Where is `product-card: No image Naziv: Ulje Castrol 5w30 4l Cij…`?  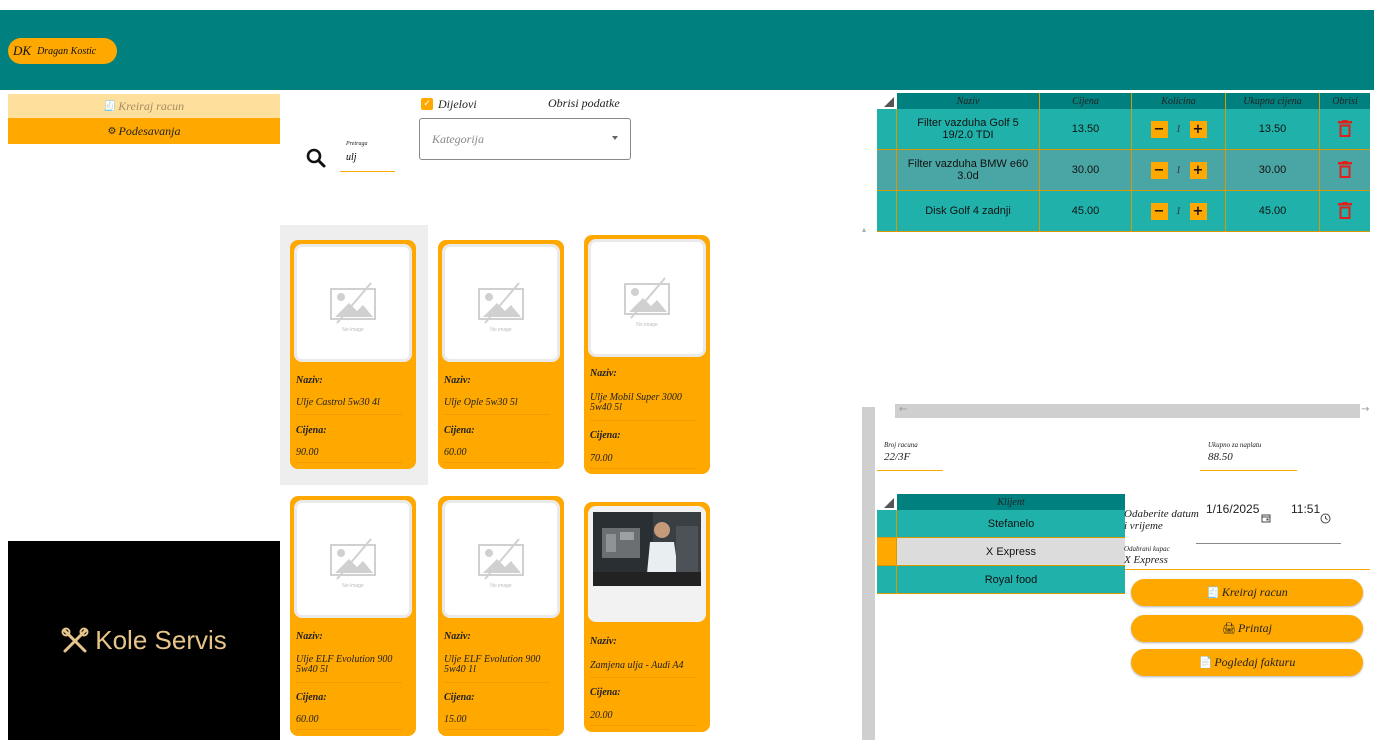
product-card: No image Naziv: Ulje Castrol 5w30 4l Cij… is located at coordinates (353, 354).